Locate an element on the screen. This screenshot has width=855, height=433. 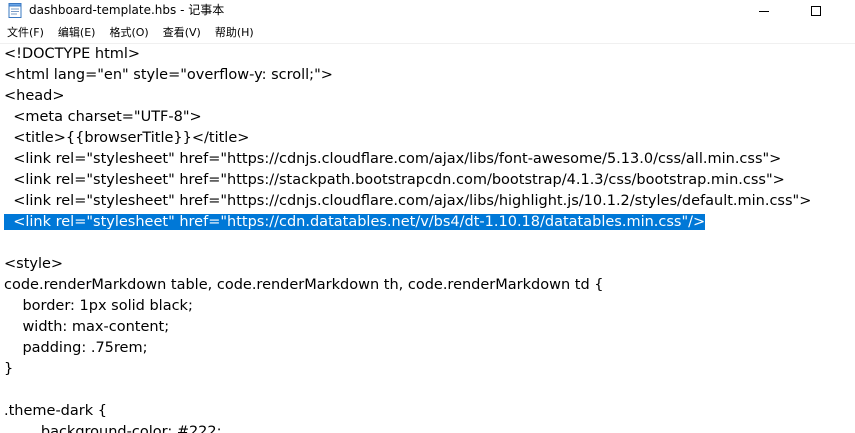
line-text: <!DOCTYPE html> is located at coordinates (72, 54).